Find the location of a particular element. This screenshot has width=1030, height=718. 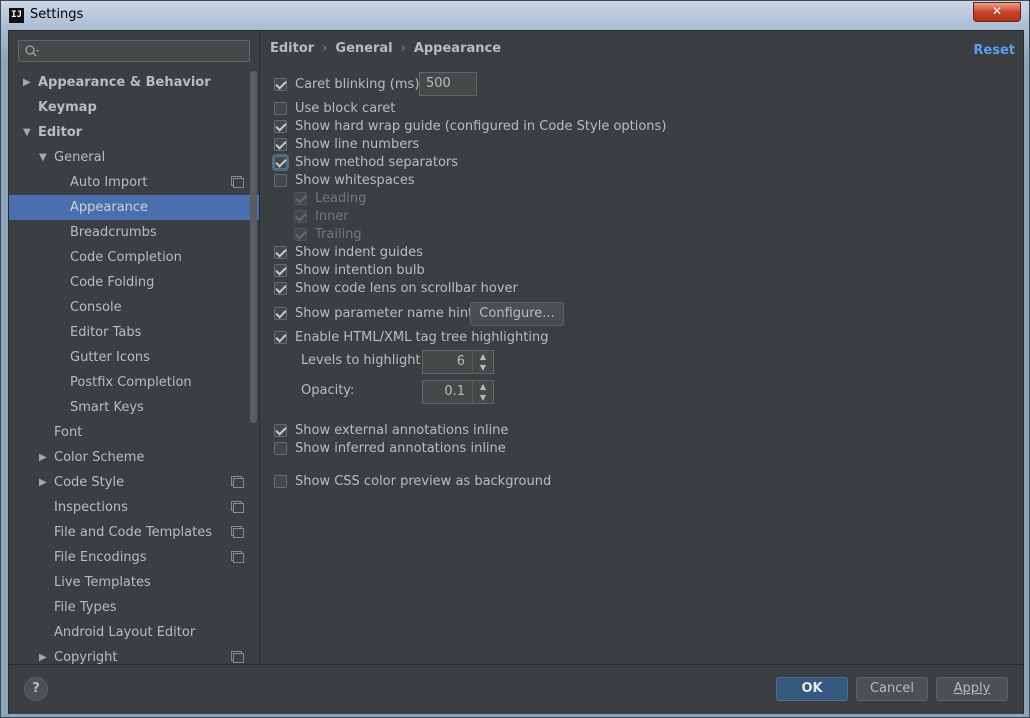

sidebar-item-appearance-behavior: ▶ Appearance & Behavior is located at coordinates (129, 82).